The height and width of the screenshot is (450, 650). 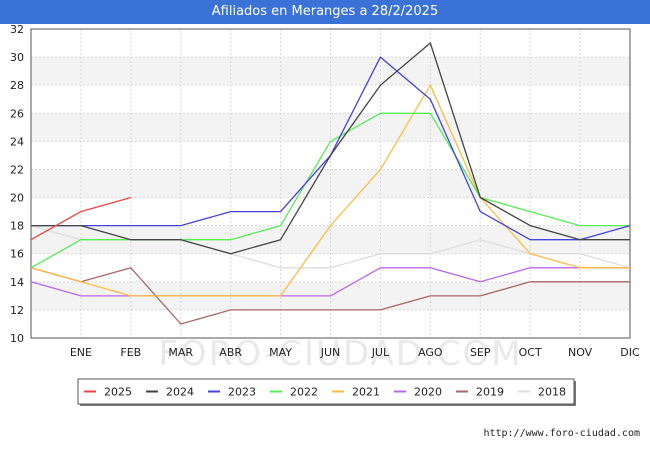 What do you see at coordinates (17, 282) in the screenshot?
I see `y-tick-label: 14` at bounding box center [17, 282].